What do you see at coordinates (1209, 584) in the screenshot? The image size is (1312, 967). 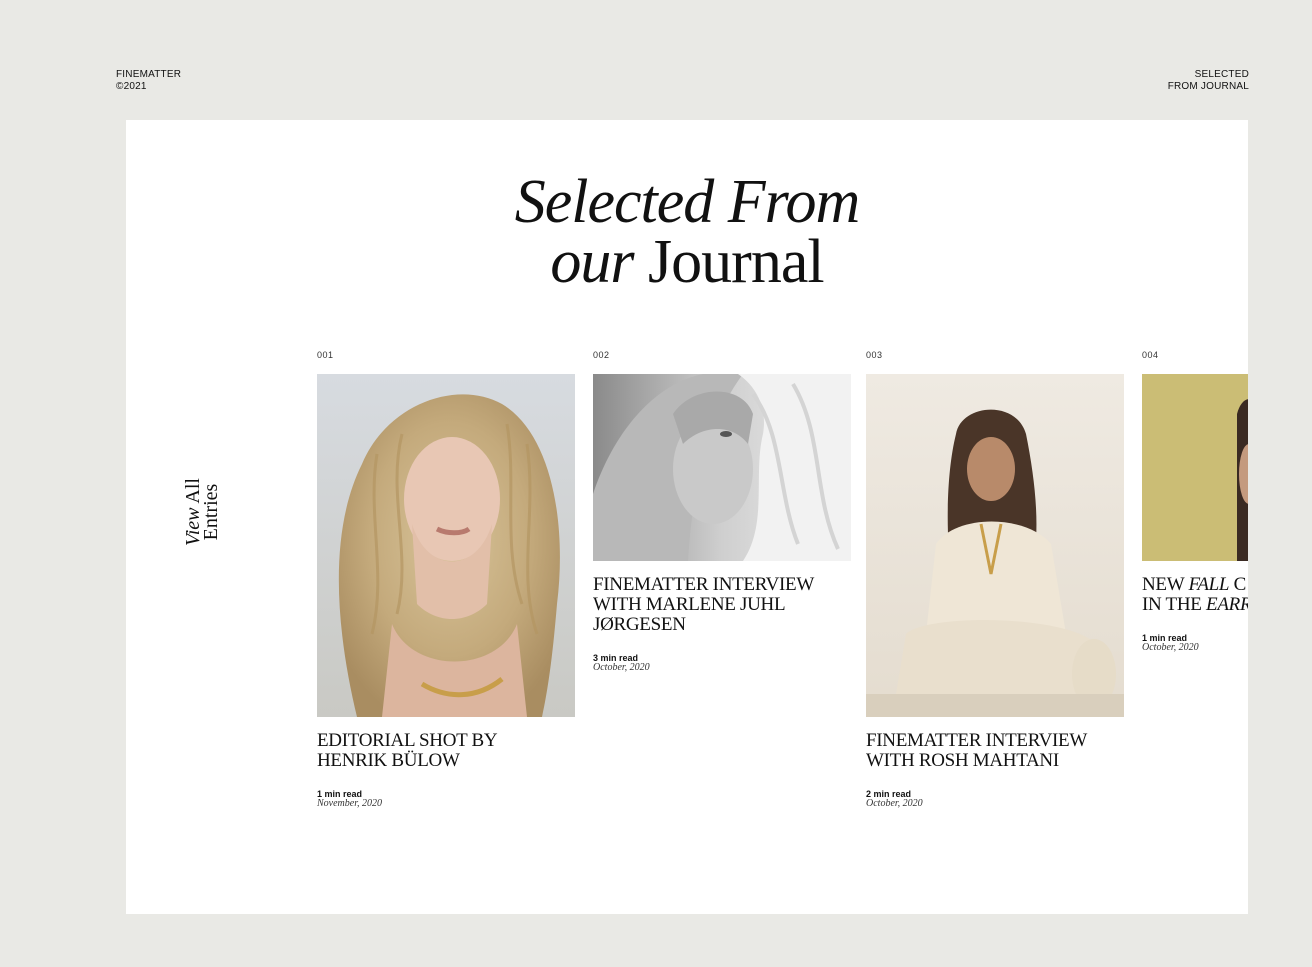 I see `card-title-italic: FALL` at bounding box center [1209, 584].